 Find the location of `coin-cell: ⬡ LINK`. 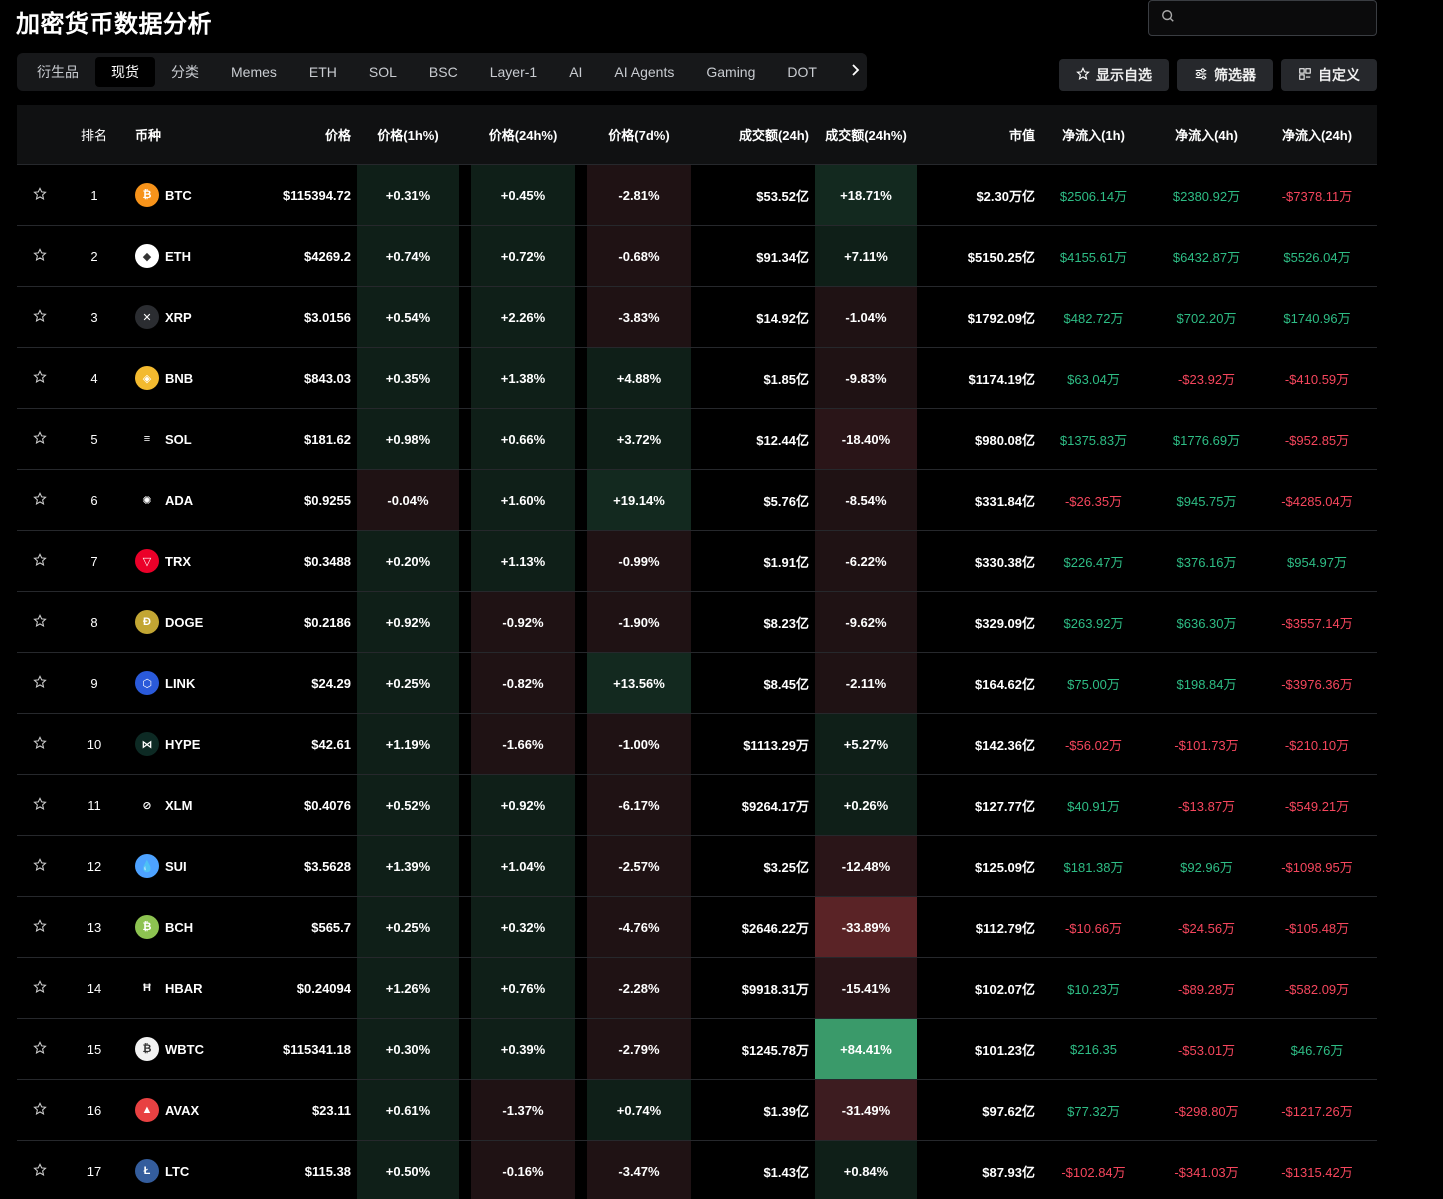

coin-cell: ⬡ LINK is located at coordinates (170, 683).